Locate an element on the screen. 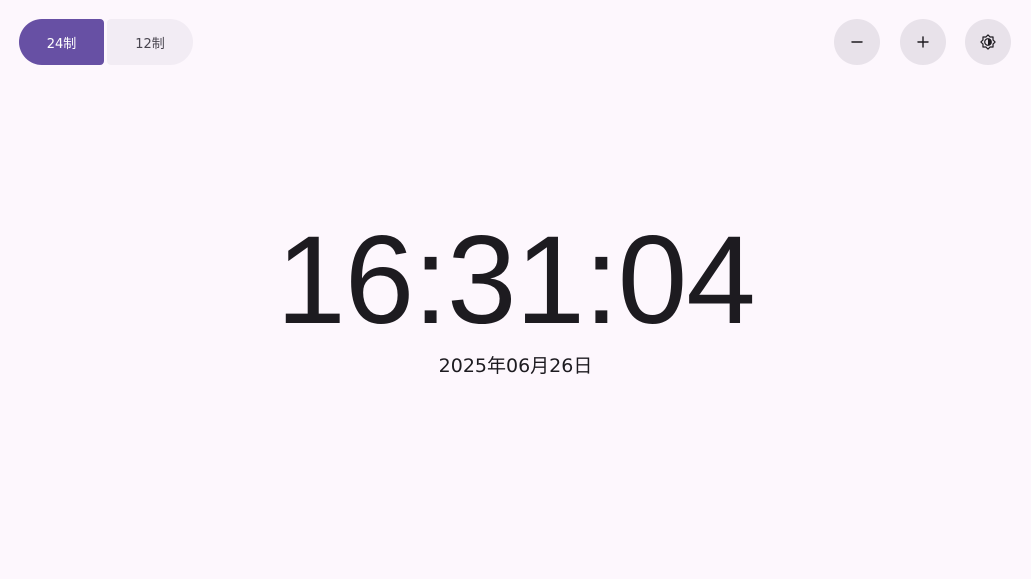 This screenshot has height=579, width=1031. format-24h-button: 24制 is located at coordinates (61, 42).